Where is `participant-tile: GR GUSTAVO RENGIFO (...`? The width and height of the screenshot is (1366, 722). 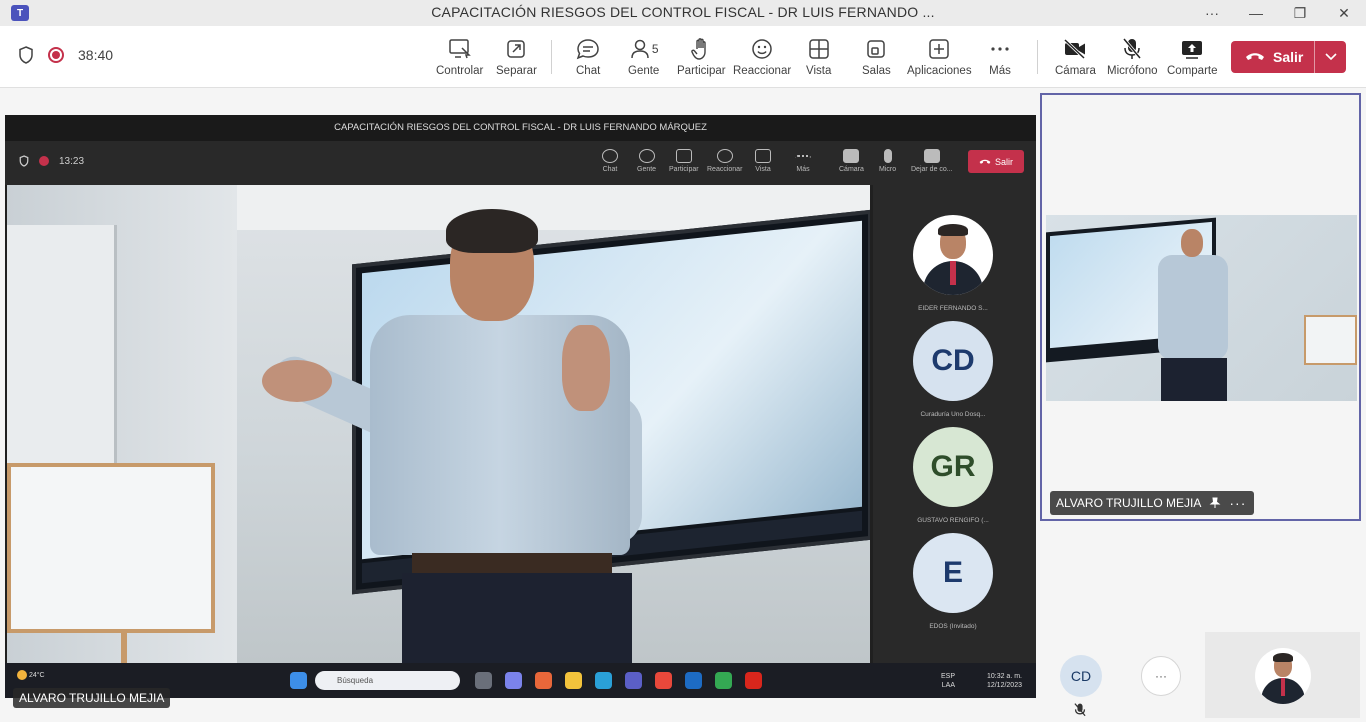 participant-tile: GR GUSTAVO RENGIFO (... is located at coordinates (953, 475).